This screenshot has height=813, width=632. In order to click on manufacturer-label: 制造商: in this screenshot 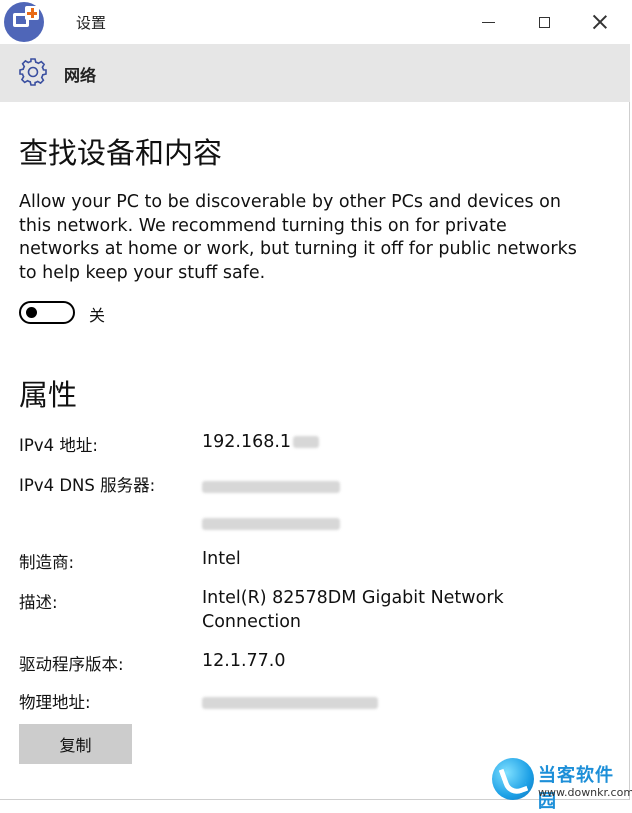, I will do `click(47, 562)`.